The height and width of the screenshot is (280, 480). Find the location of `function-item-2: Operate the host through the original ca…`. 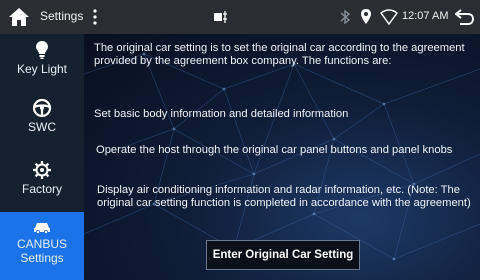

function-item-2: Operate the host through the original ca… is located at coordinates (274, 150).